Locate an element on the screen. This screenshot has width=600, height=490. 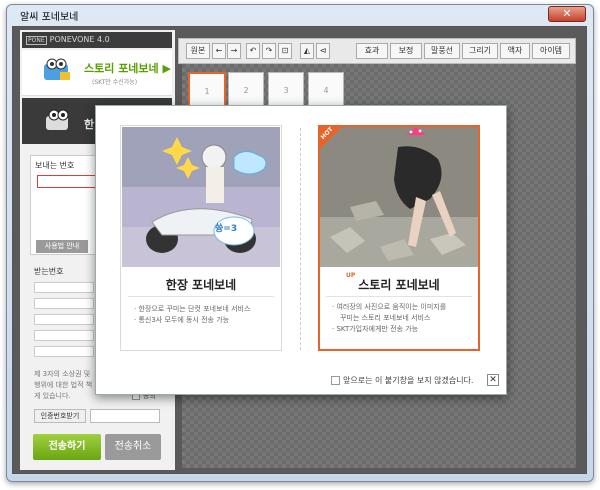
sender-number-label: 보내는 번호 is located at coordinates (55, 165).